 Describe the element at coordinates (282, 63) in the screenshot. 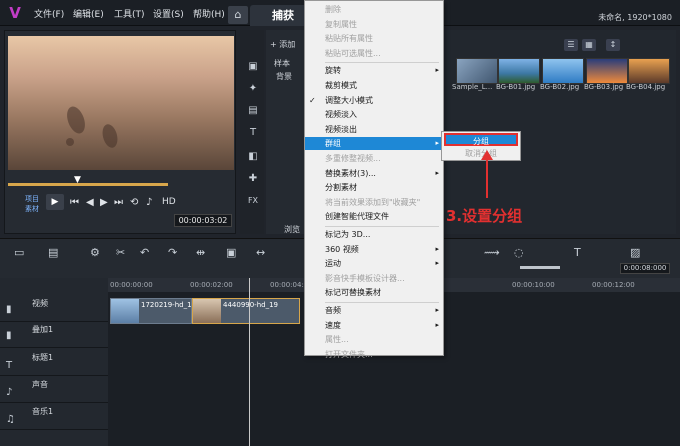

I see `folder-sample: 样本` at that location.